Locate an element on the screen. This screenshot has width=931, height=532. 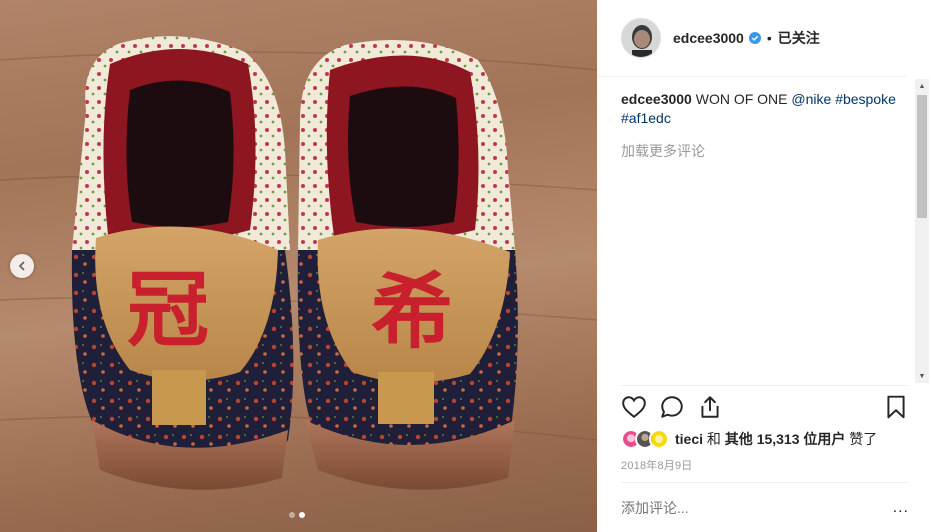
right-heel-character: 希 is located at coordinates (412, 312).